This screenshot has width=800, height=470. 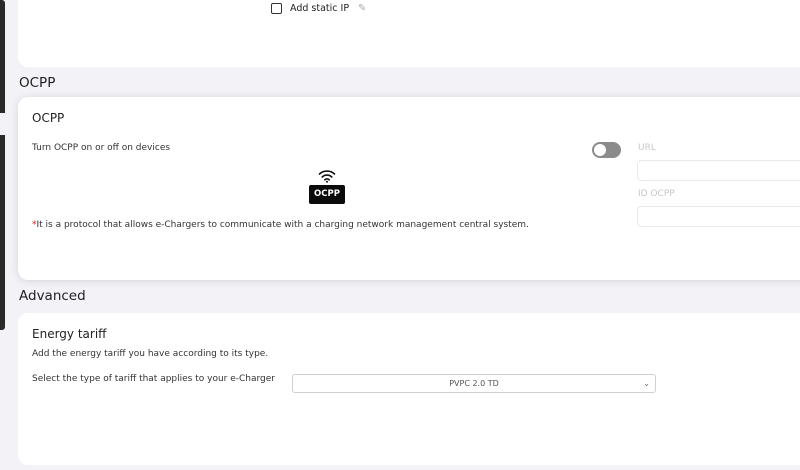 I want to click on url-label: URL, so click(x=647, y=148).